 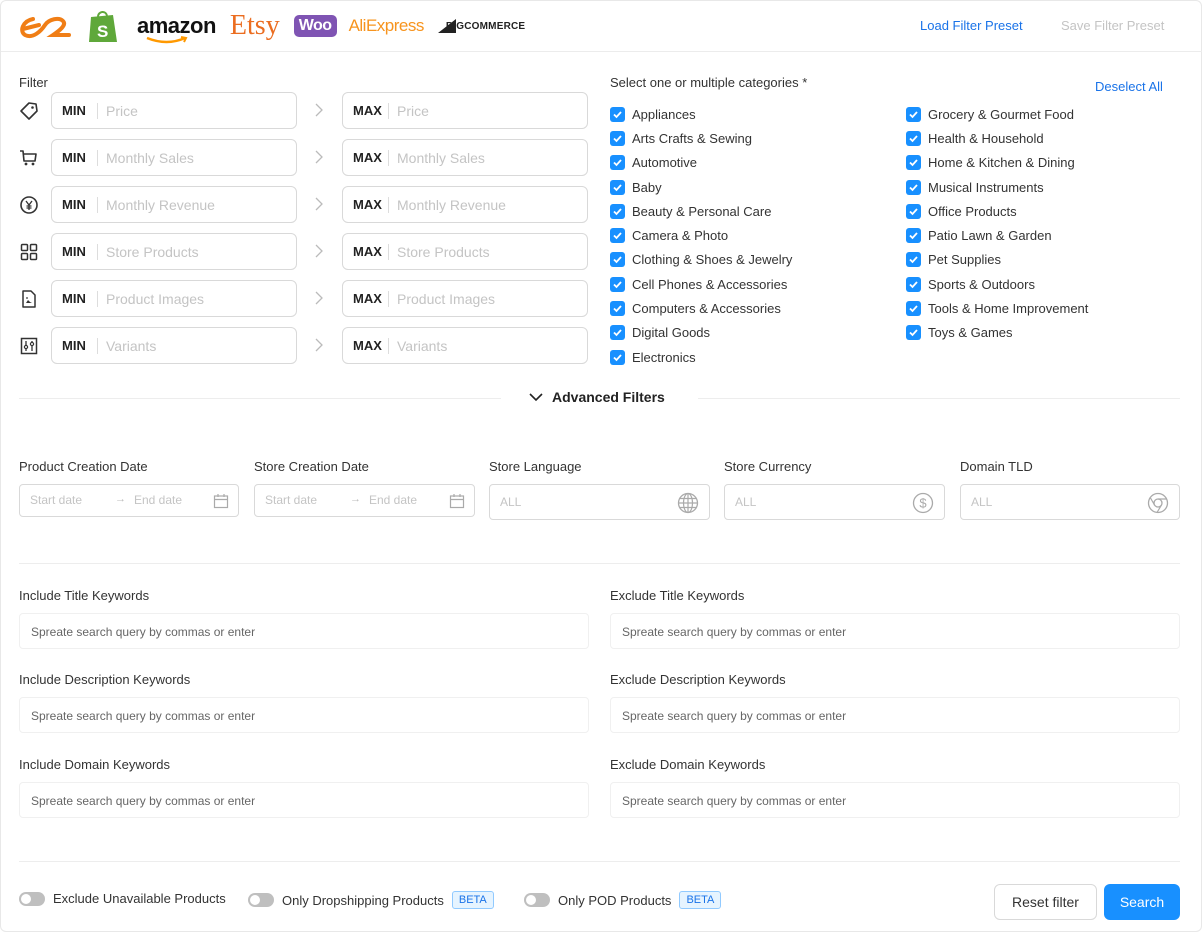 I want to click on category-checkbox: Cell Phones & Accessories, so click(x=701, y=284).